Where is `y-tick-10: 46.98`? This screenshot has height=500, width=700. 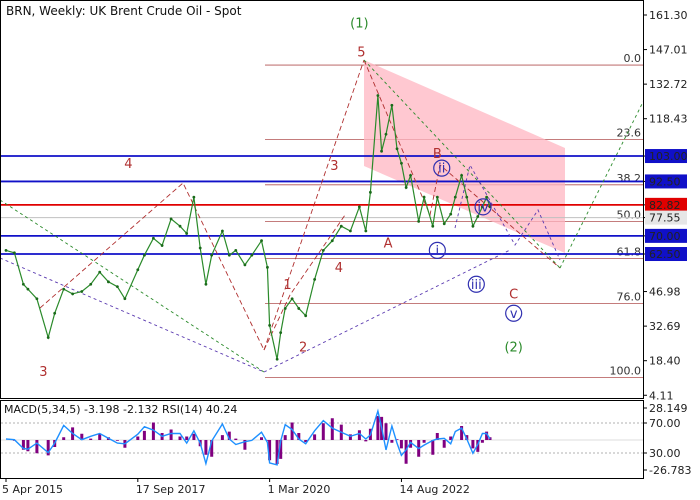 y-tick-10: 46.98 is located at coordinates (665, 292).